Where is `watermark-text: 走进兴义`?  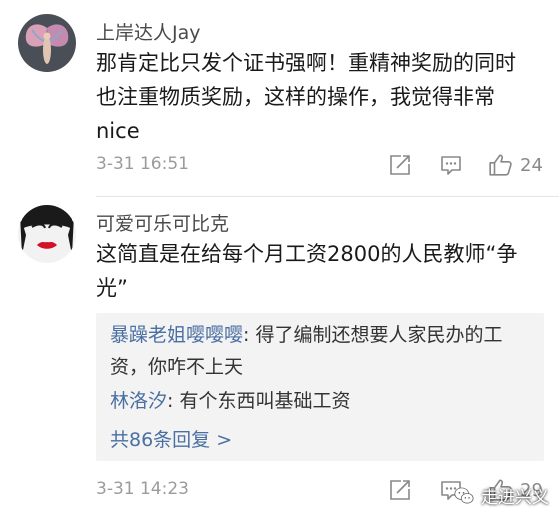
watermark-text: 走进兴义 is located at coordinates (515, 498).